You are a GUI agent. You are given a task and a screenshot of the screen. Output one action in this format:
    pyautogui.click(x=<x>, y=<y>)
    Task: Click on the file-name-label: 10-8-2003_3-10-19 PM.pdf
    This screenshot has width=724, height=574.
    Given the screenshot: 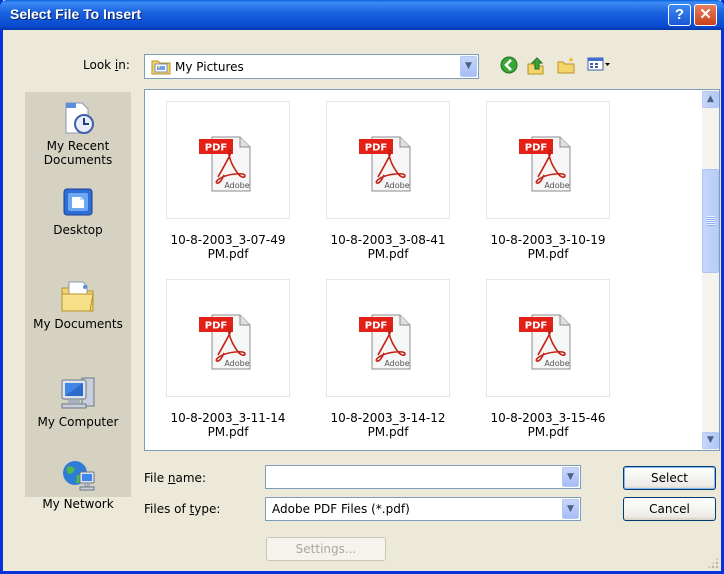 What is the action you would take?
    pyautogui.click(x=548, y=247)
    